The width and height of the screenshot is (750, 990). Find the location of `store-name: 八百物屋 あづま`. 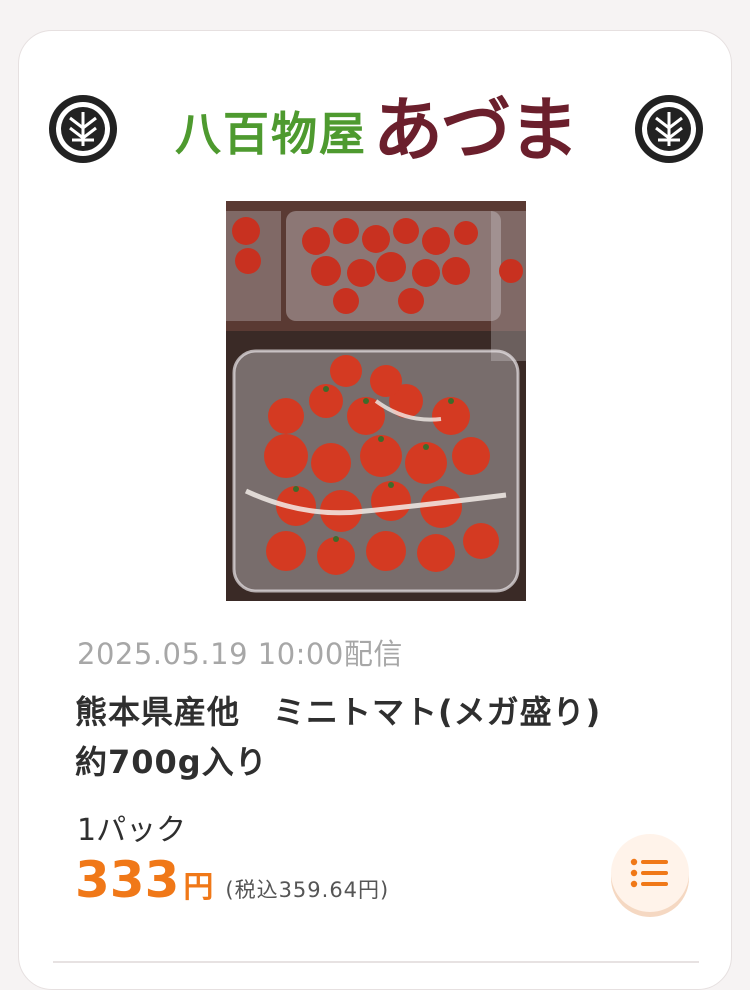

store-name: 八百物屋 あづま is located at coordinates (376, 129).